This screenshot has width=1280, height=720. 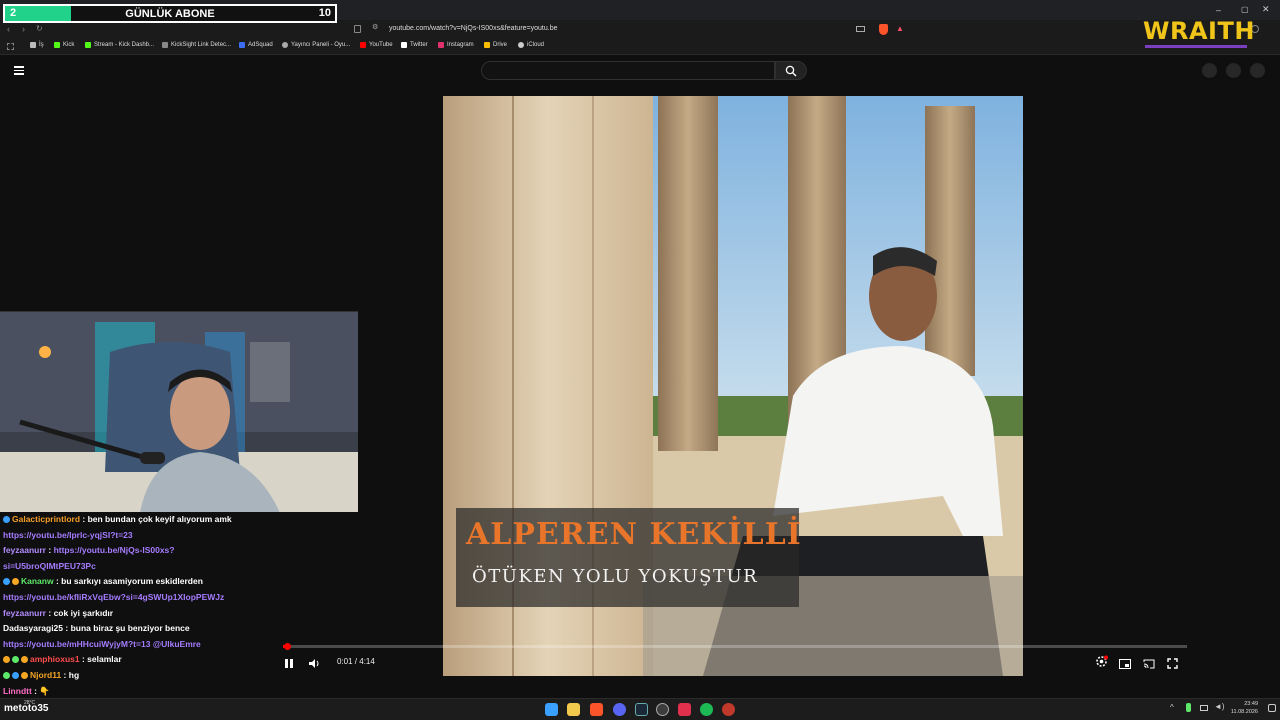 I want to click on search-button, so click(x=791, y=70).